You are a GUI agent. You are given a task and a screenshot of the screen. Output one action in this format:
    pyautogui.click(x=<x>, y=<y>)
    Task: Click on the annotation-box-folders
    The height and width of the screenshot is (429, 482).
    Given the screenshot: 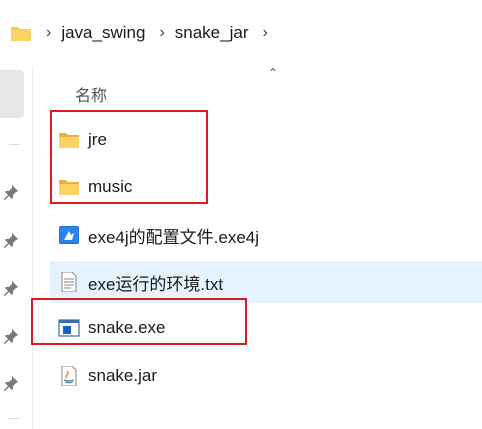 What is the action you would take?
    pyautogui.click(x=129, y=157)
    